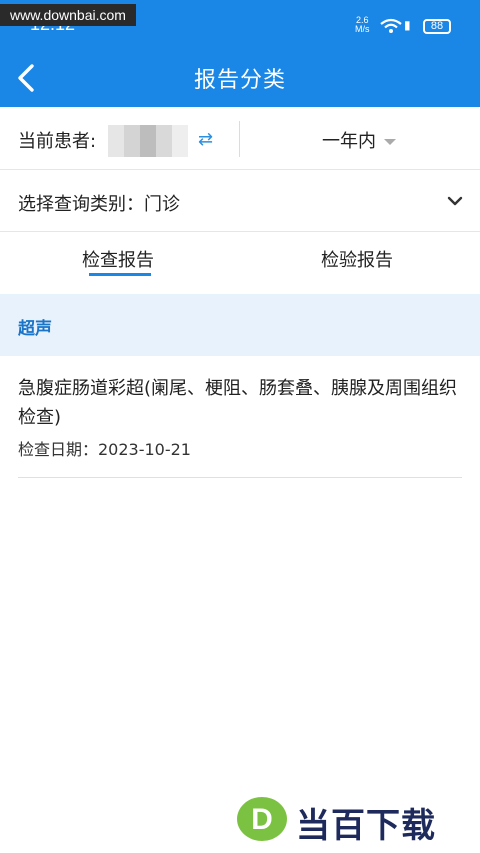 This screenshot has width=480, height=853. I want to click on section-label: 超声, so click(35, 329).